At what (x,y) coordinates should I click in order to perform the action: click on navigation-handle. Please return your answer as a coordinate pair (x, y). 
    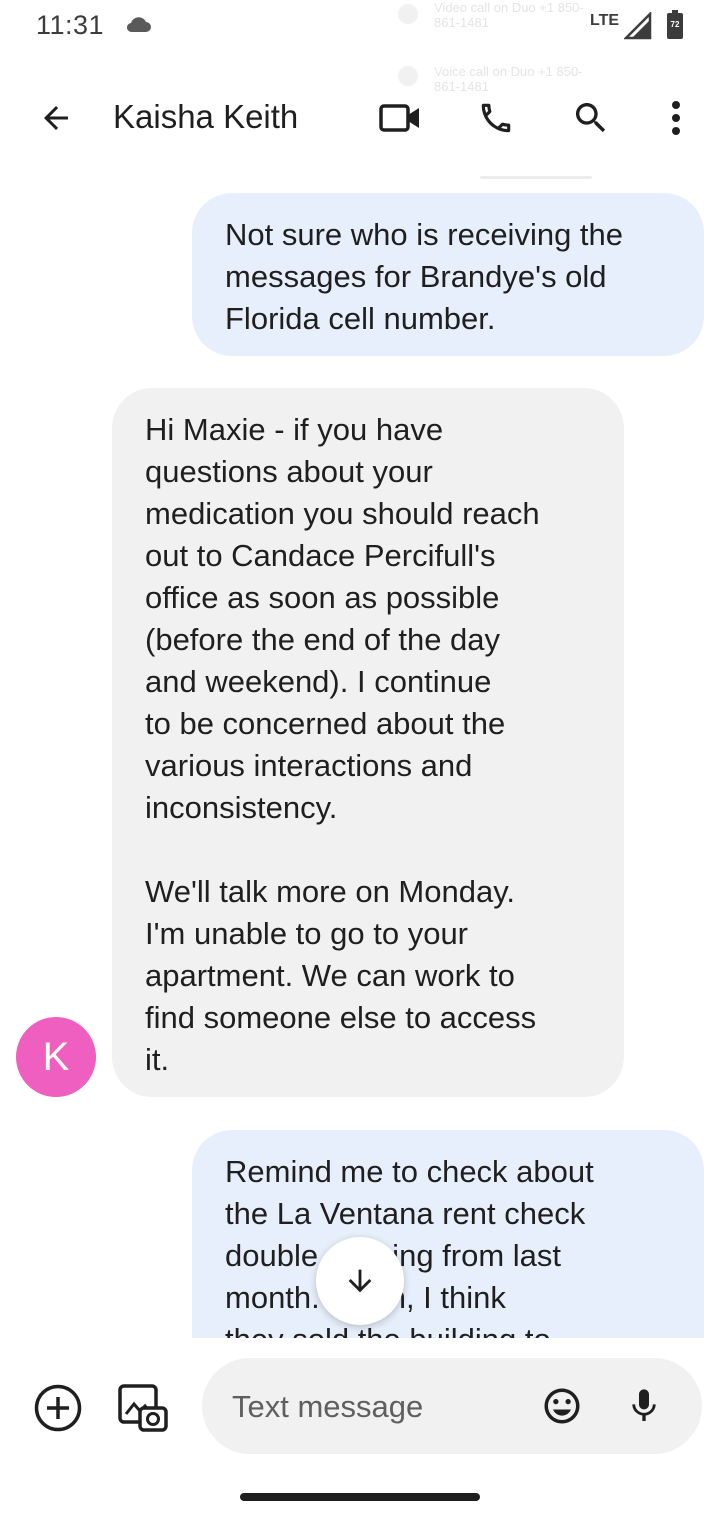
    Looking at the image, I should click on (360, 1497).